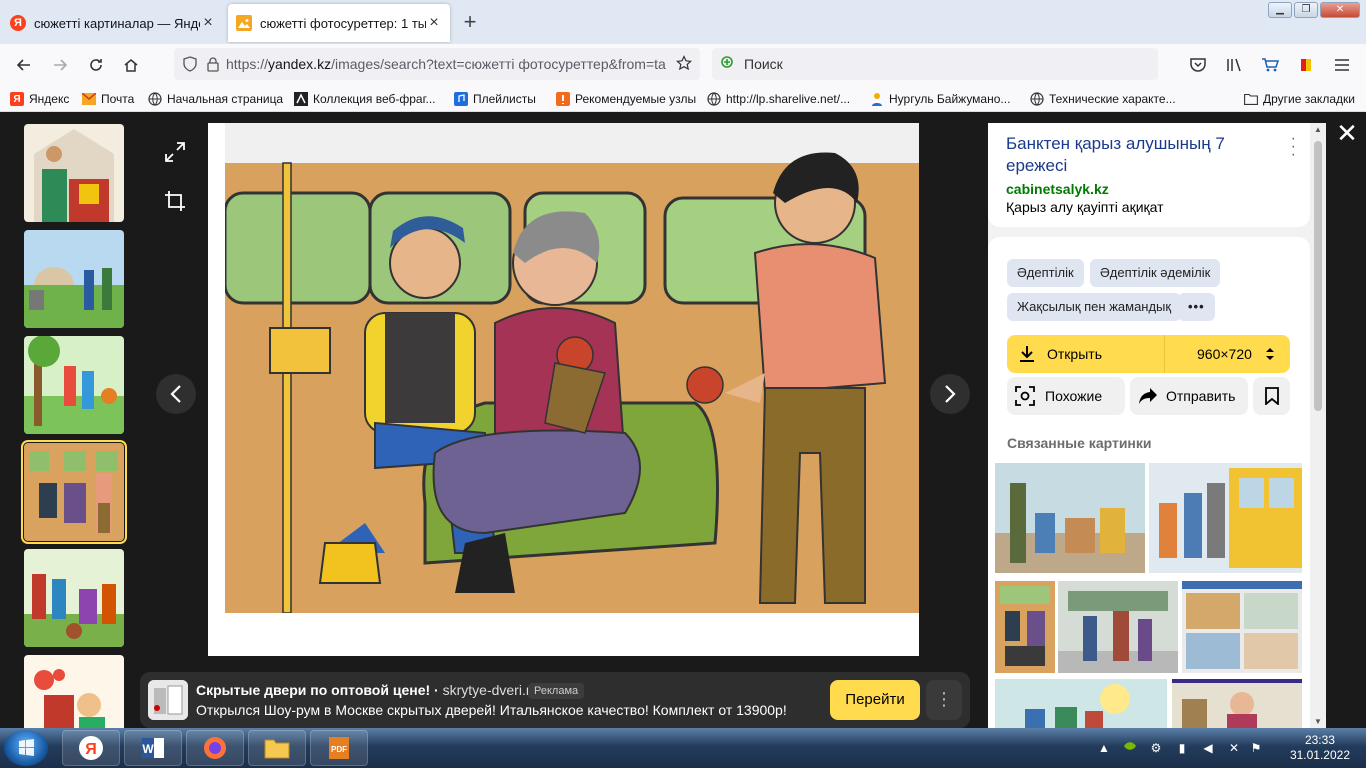 The height and width of the screenshot is (768, 1366). I want to click on ad-go-button: Перейти, so click(875, 700).